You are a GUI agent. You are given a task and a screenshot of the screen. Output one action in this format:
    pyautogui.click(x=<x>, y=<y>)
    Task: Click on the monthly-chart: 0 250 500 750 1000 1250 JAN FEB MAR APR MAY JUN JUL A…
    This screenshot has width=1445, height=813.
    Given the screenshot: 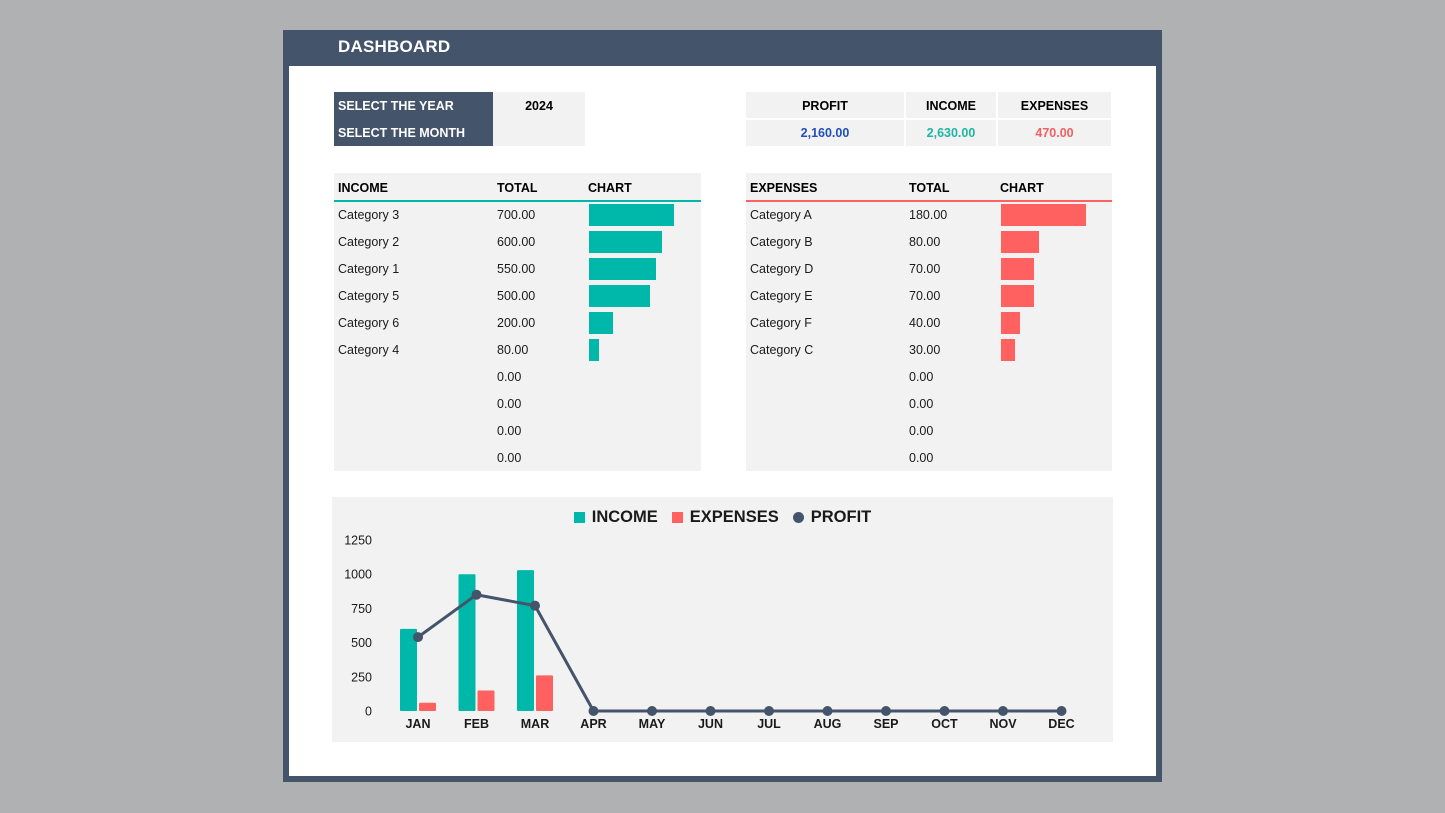 What is the action you would take?
    pyautogui.click(x=709, y=633)
    